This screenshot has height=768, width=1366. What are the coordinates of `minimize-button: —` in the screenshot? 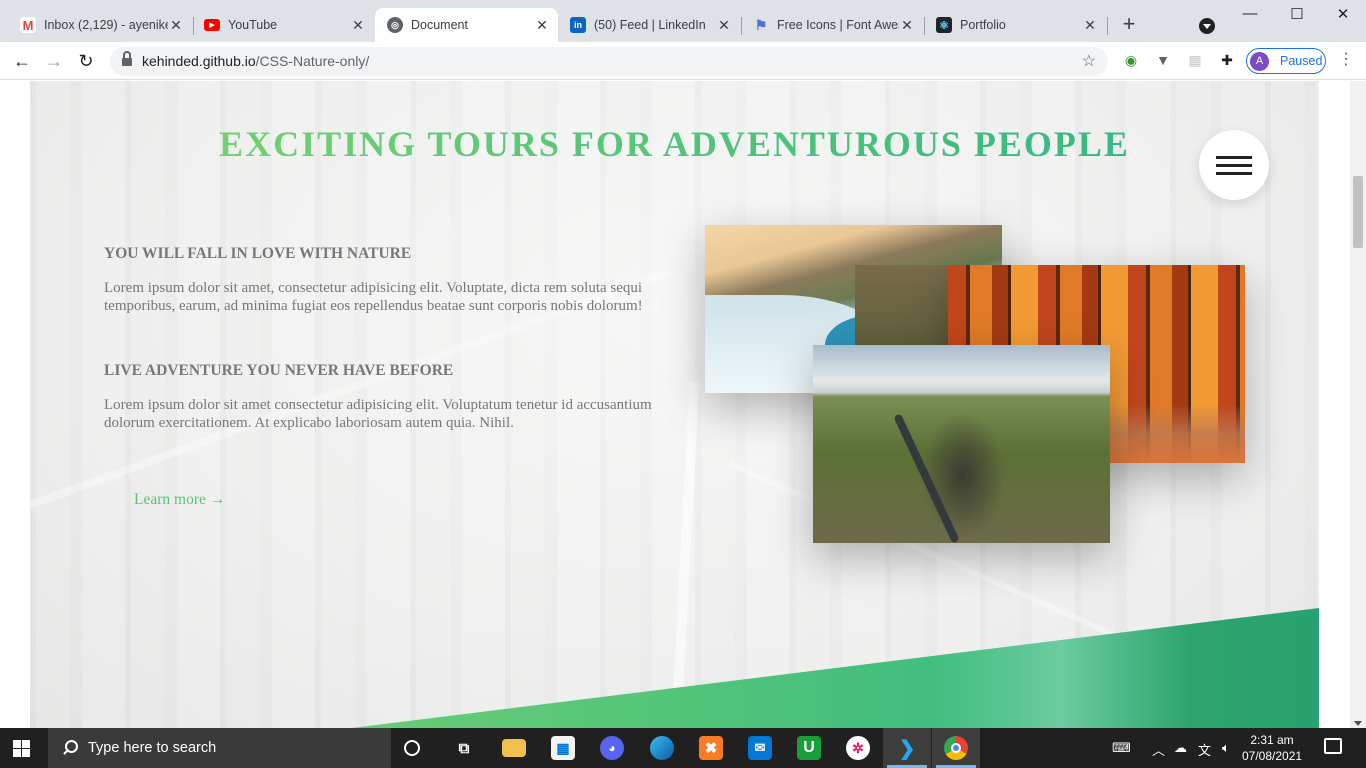 It's located at (1250, 16).